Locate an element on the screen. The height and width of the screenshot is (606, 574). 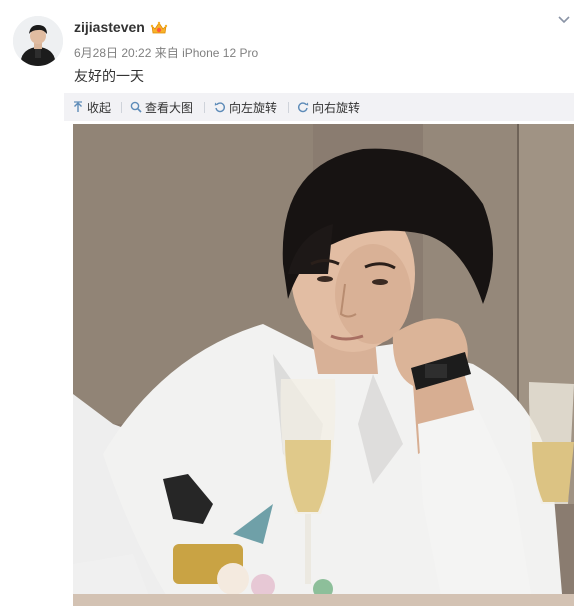
username: zijiasteven is located at coordinates (109, 27).